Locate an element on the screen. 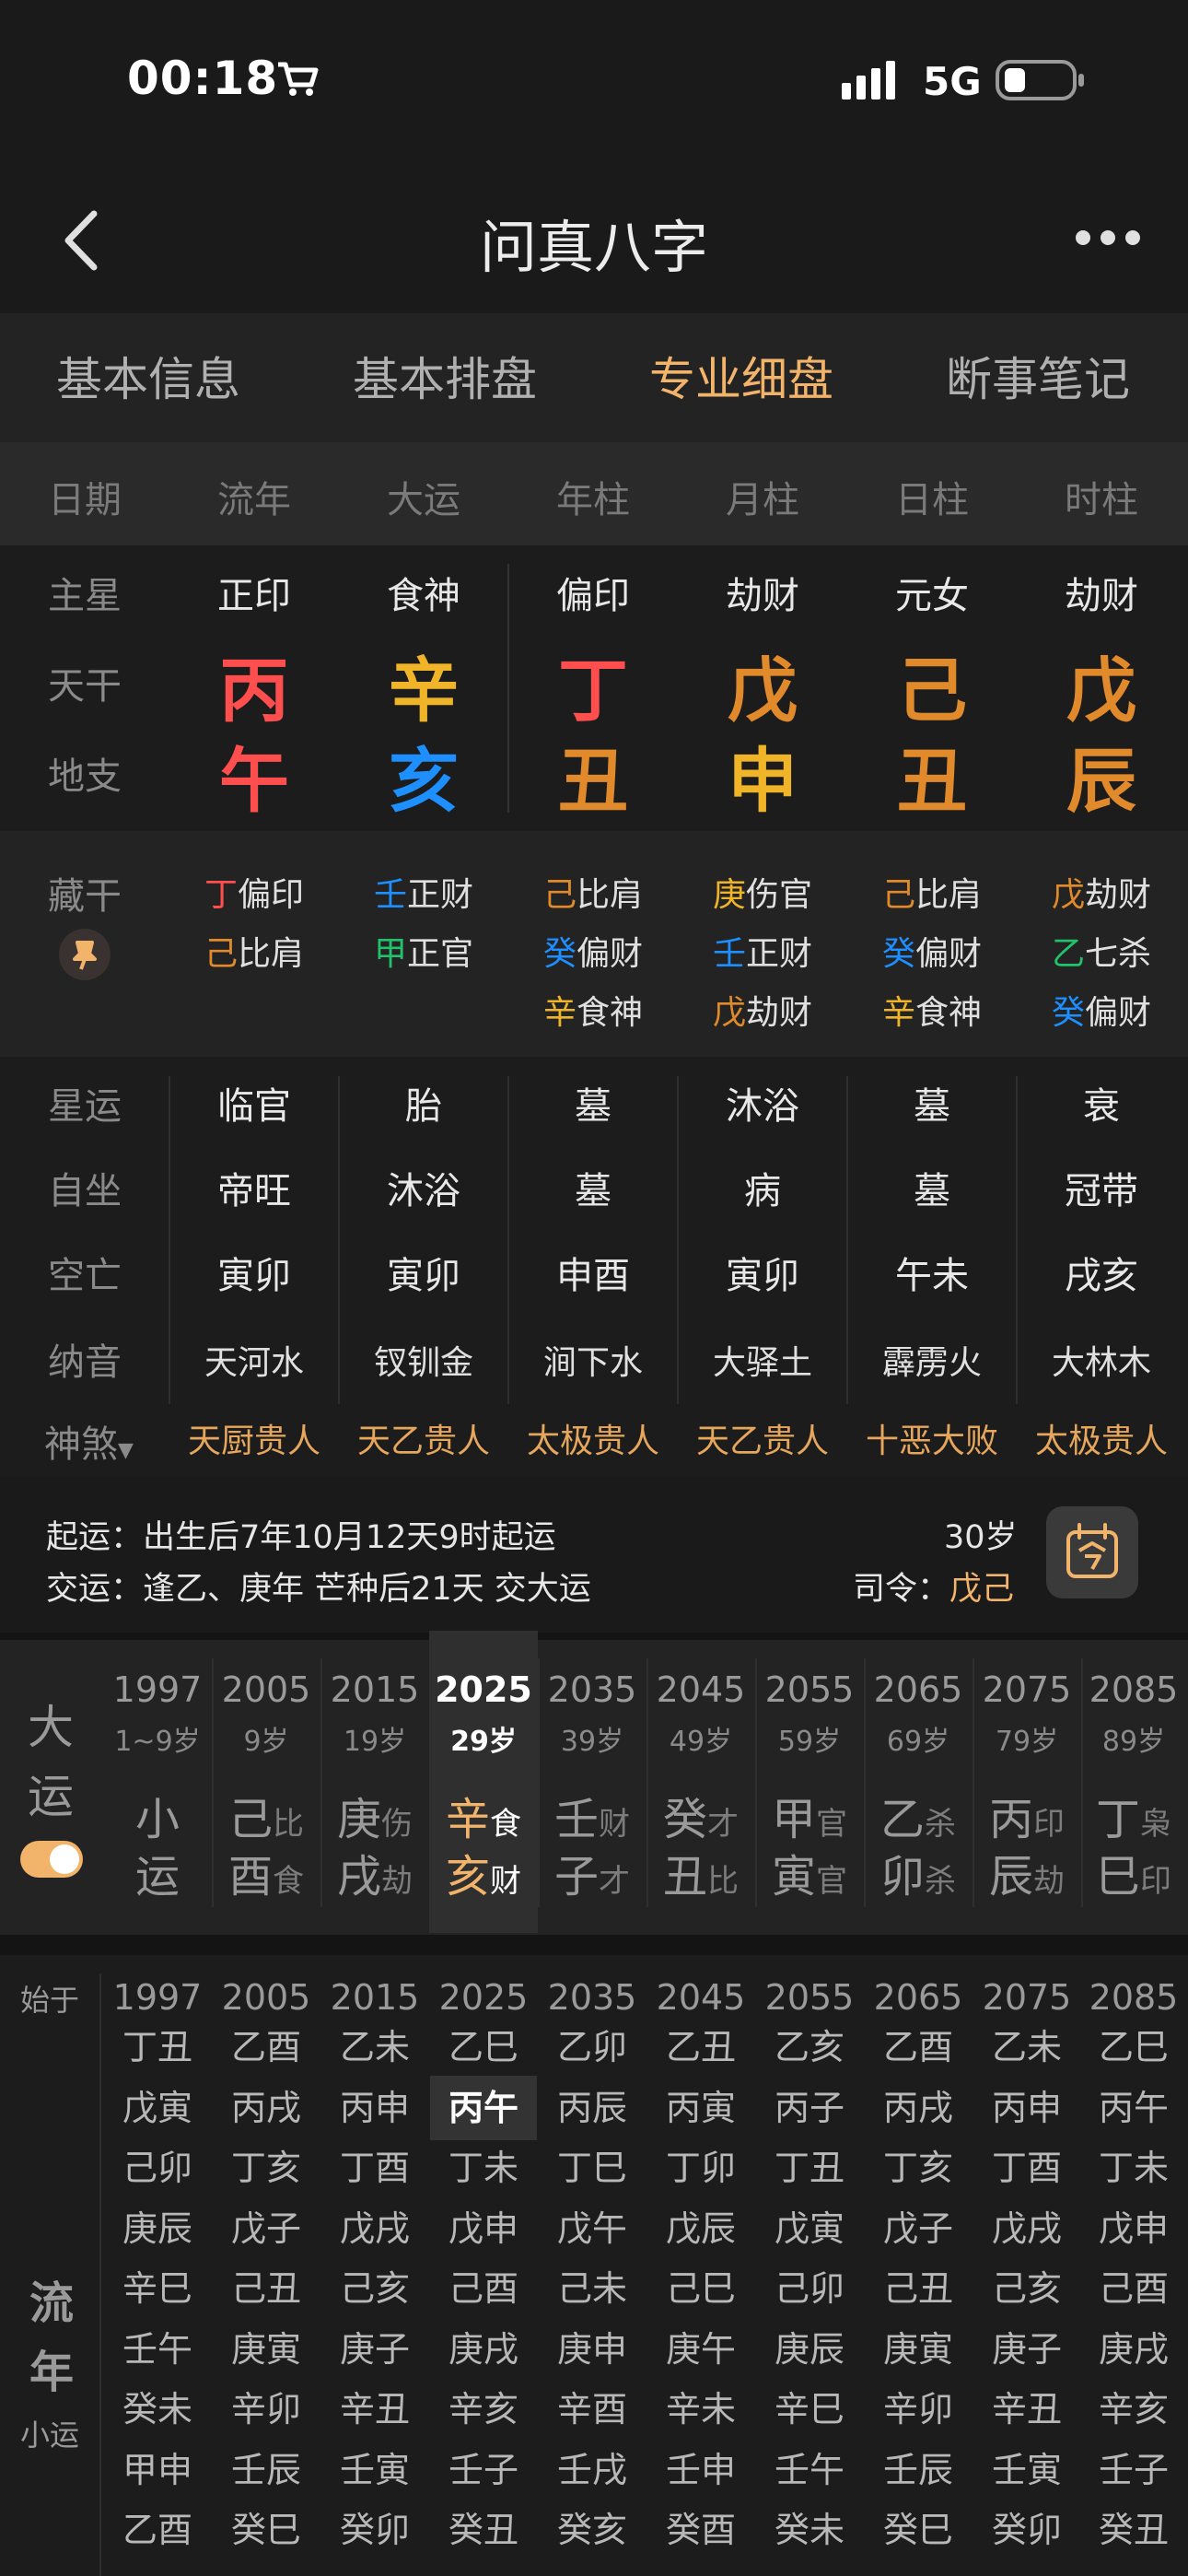 Image resolution: width=1188 pixels, height=2576 pixels. liunian-cell-current: 丙午 is located at coordinates (483, 2108).